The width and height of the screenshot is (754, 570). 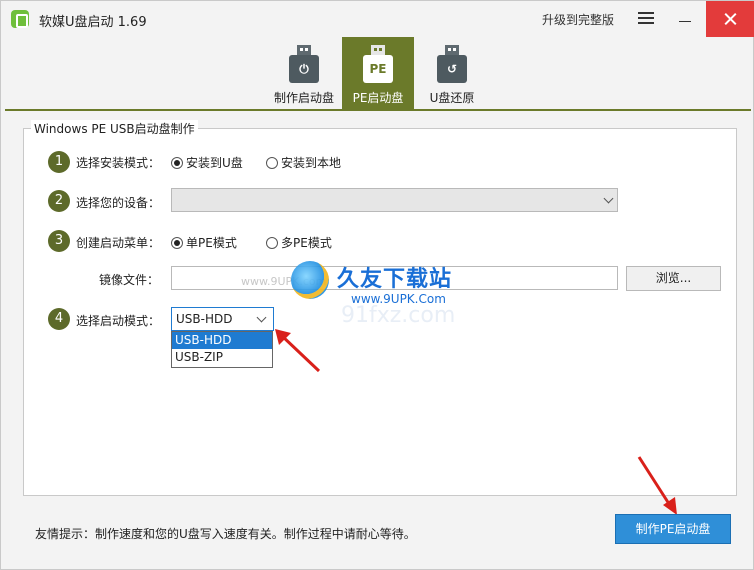 I want to click on boot-mode-select: USB-HDD, so click(x=222, y=319).